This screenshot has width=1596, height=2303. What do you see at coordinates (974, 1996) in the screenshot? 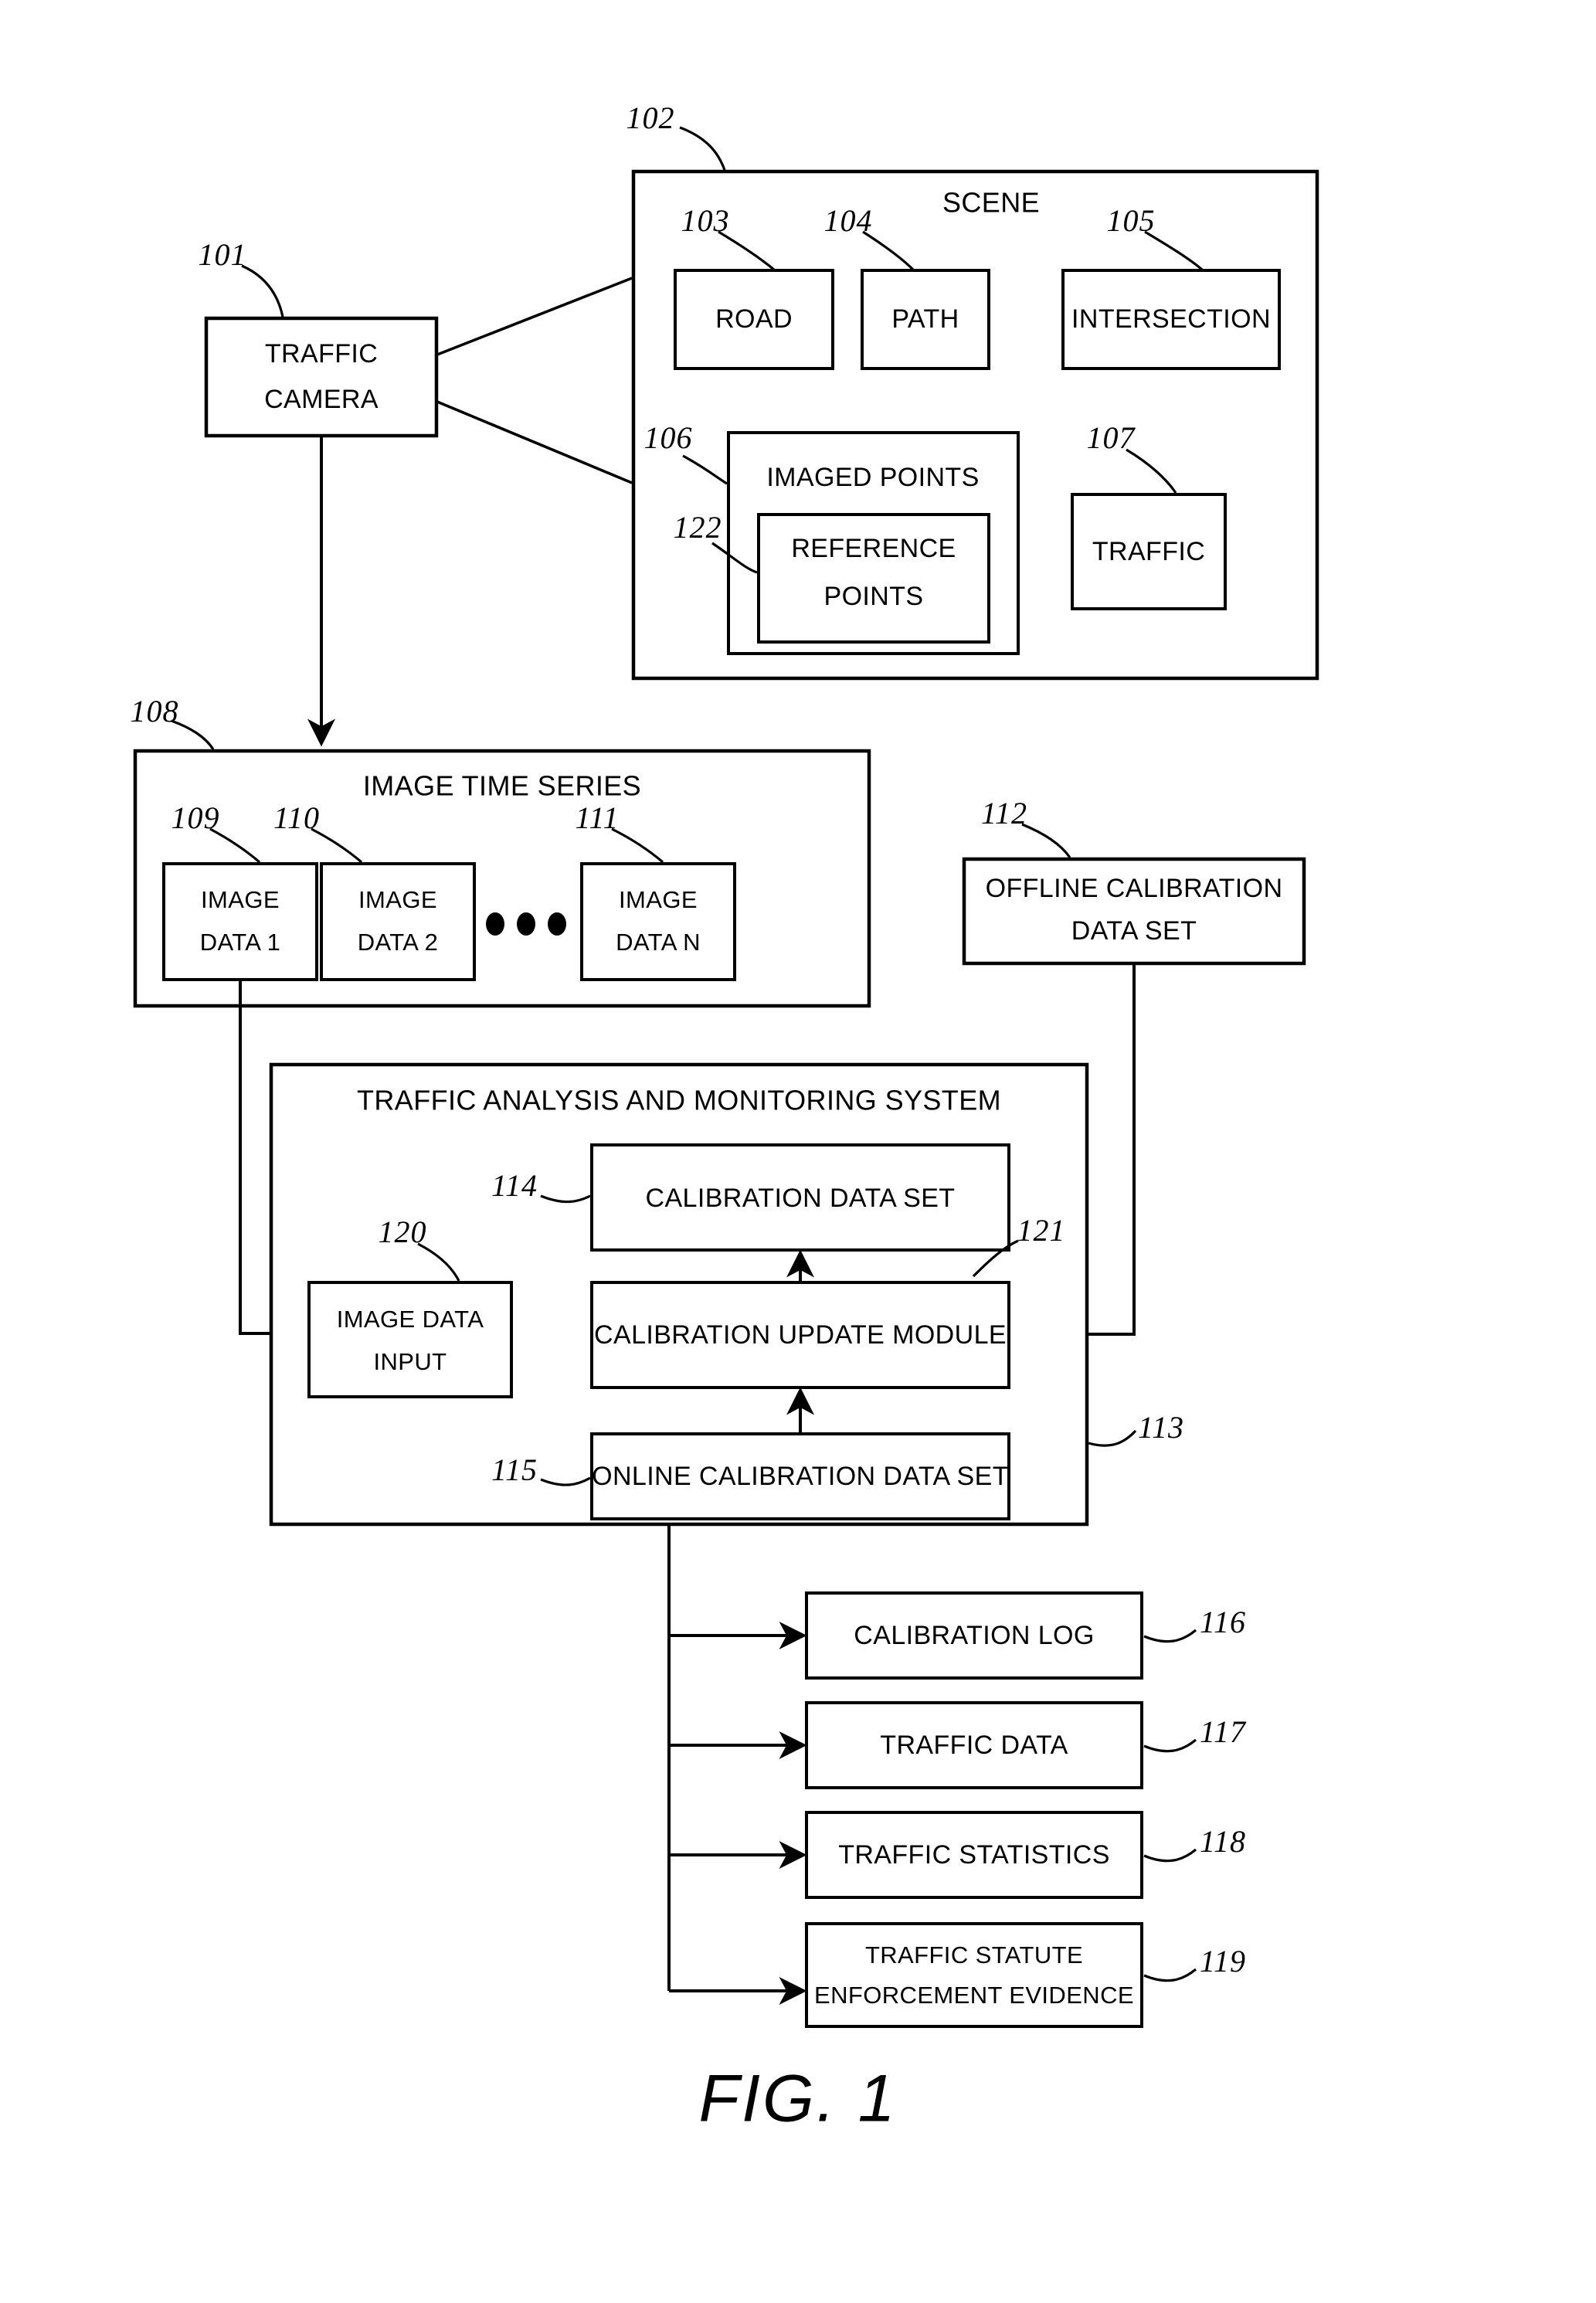
I see `traffic-statute-label-line2: ENFORCEMENT EVIDENCE` at bounding box center [974, 1996].